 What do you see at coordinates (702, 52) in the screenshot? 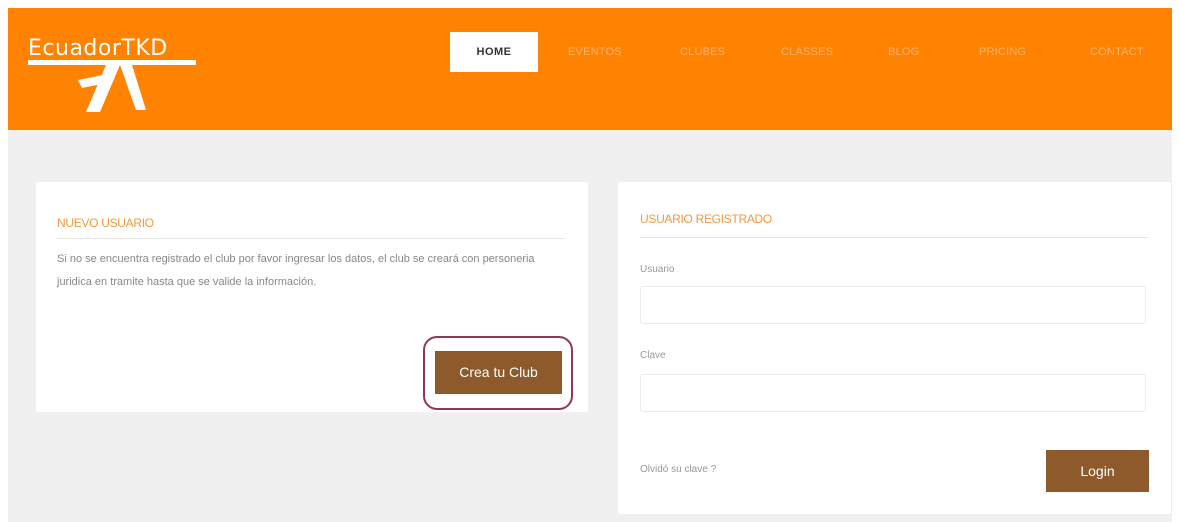
I see `nav-clubes: CLUBES` at bounding box center [702, 52].